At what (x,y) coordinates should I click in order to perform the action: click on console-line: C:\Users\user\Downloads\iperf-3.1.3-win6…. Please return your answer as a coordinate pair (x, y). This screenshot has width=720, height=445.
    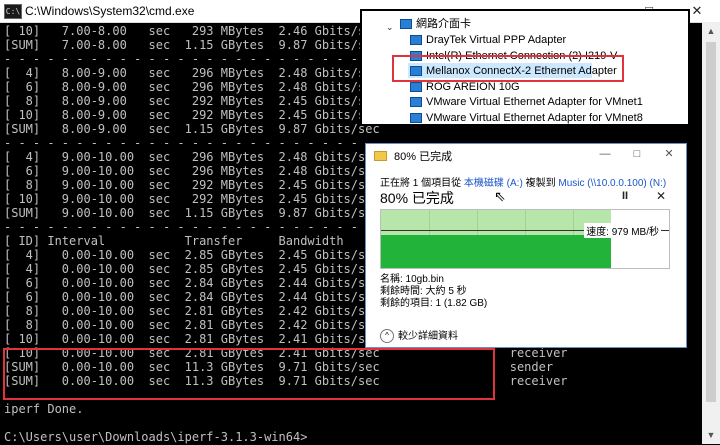
    Looking at the image, I should click on (156, 437).